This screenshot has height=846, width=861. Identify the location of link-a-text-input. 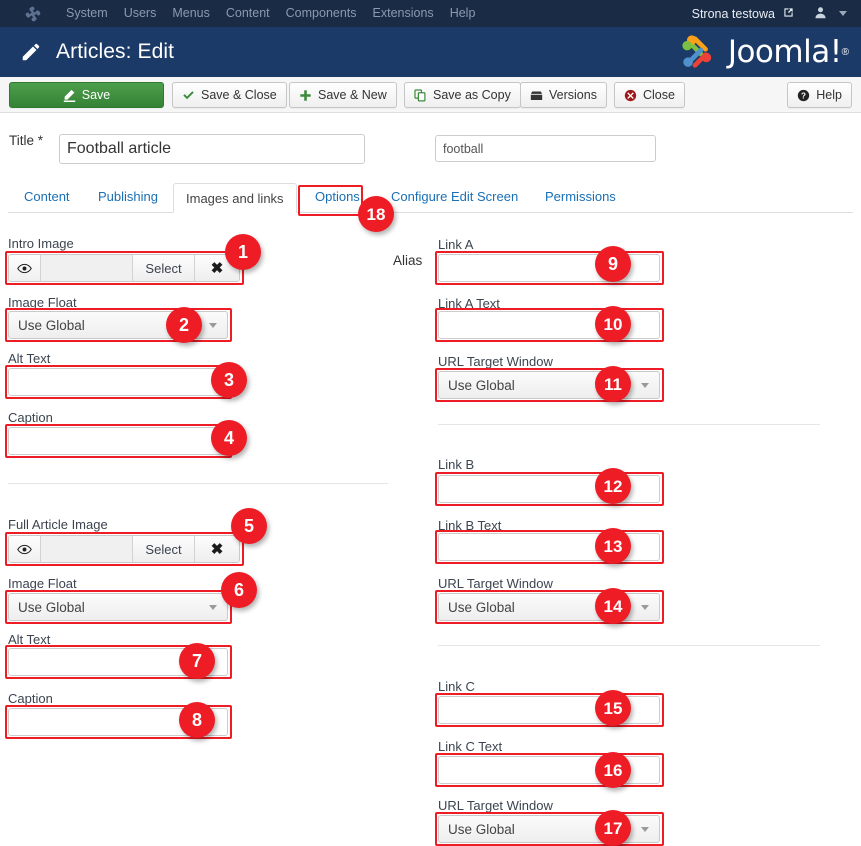
(549, 325).